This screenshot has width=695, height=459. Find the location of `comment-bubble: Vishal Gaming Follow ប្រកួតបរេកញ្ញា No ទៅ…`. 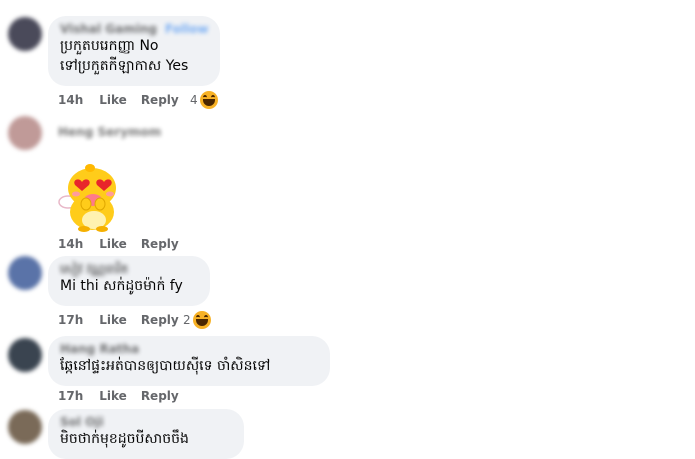

comment-bubble: Vishal Gaming Follow ប្រកួតបរេកញ្ញា No ទៅ… is located at coordinates (134, 51).